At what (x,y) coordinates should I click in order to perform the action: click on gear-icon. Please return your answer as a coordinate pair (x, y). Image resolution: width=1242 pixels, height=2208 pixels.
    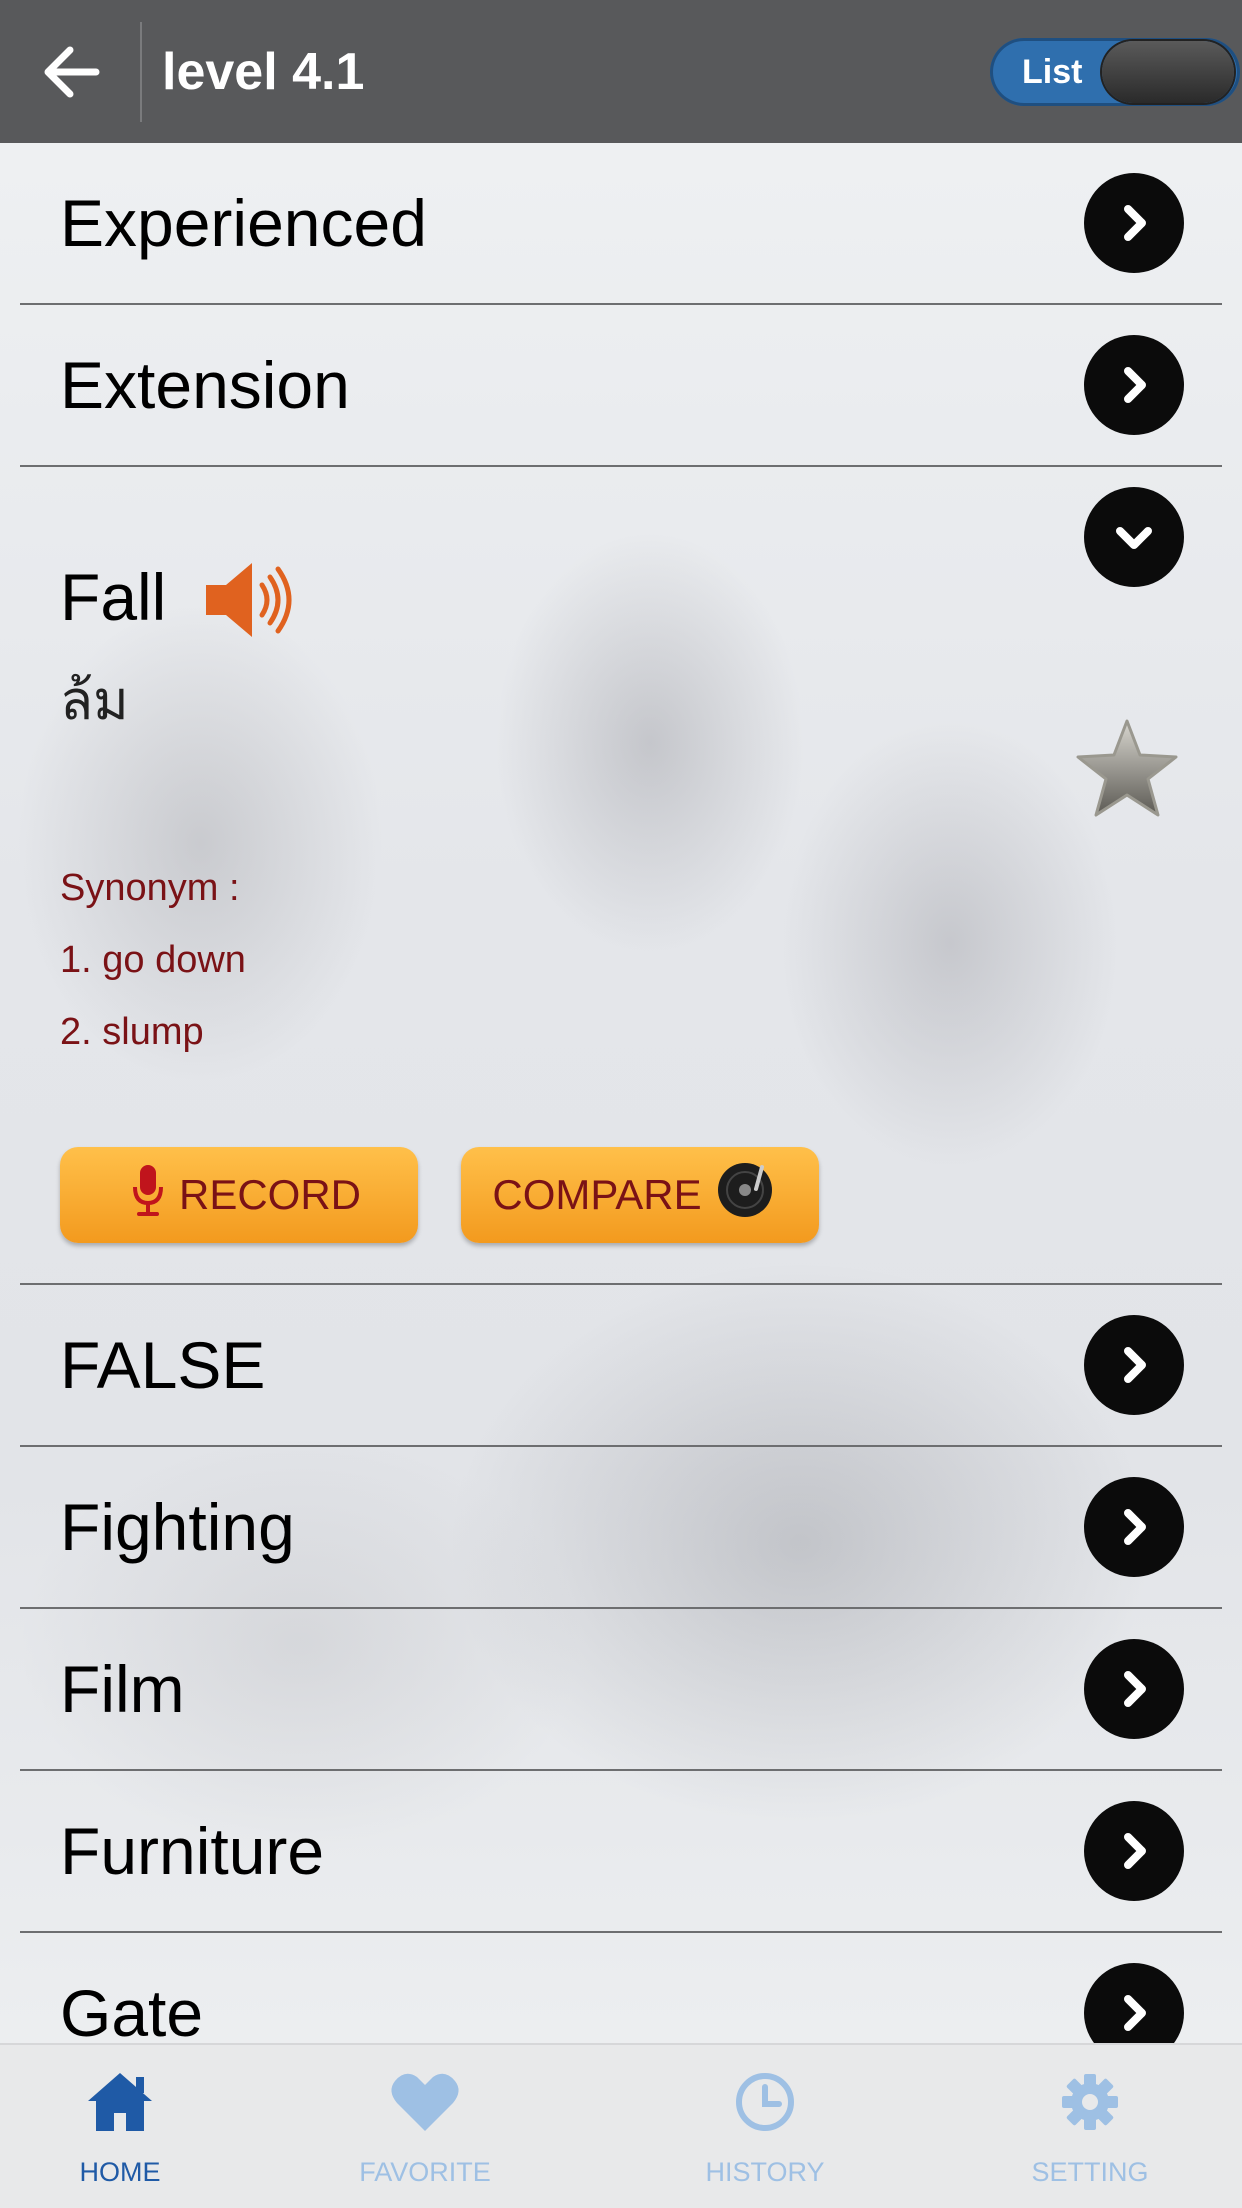
    Looking at the image, I should click on (1090, 2102).